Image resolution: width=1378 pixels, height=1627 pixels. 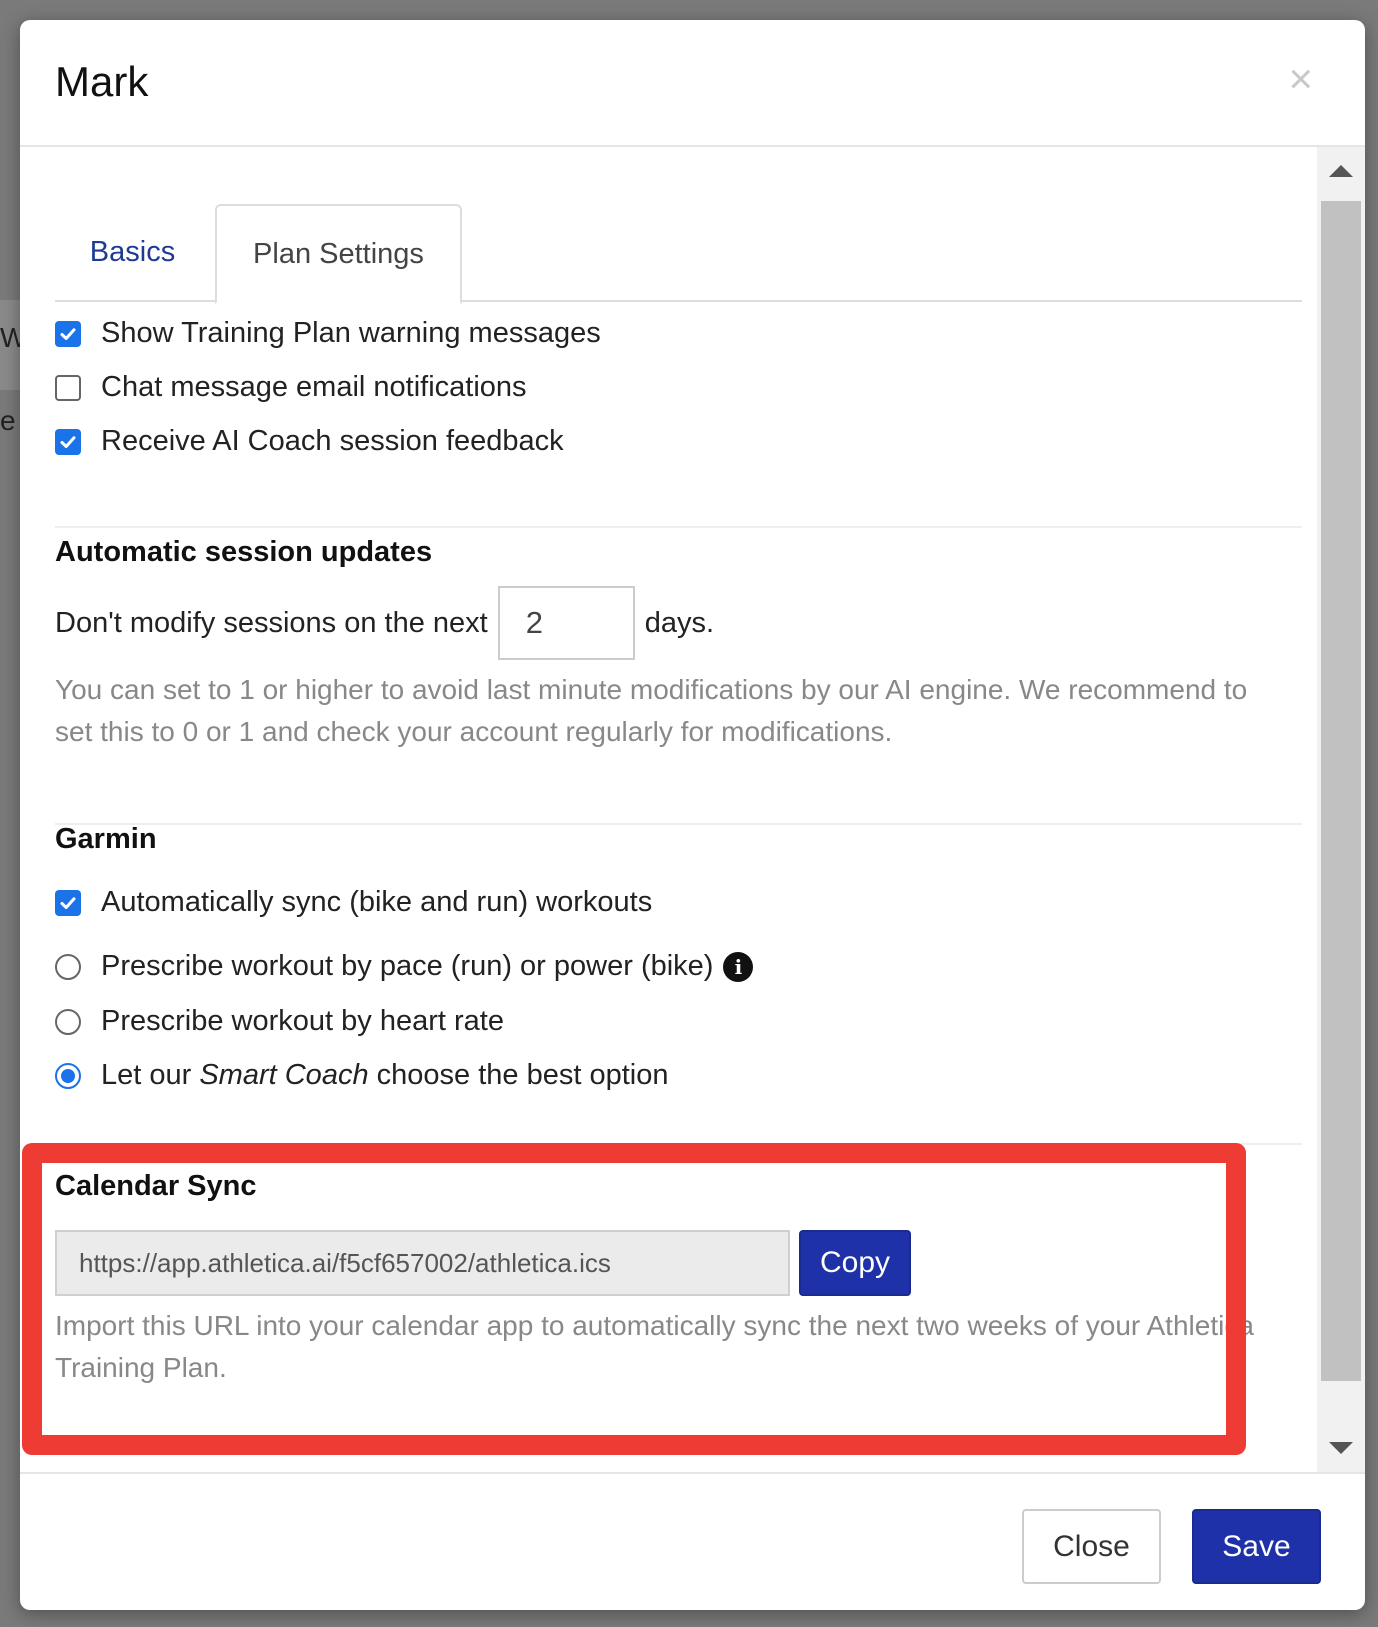 What do you see at coordinates (1341, 1448) in the screenshot?
I see `scroll-down-arrow-icon` at bounding box center [1341, 1448].